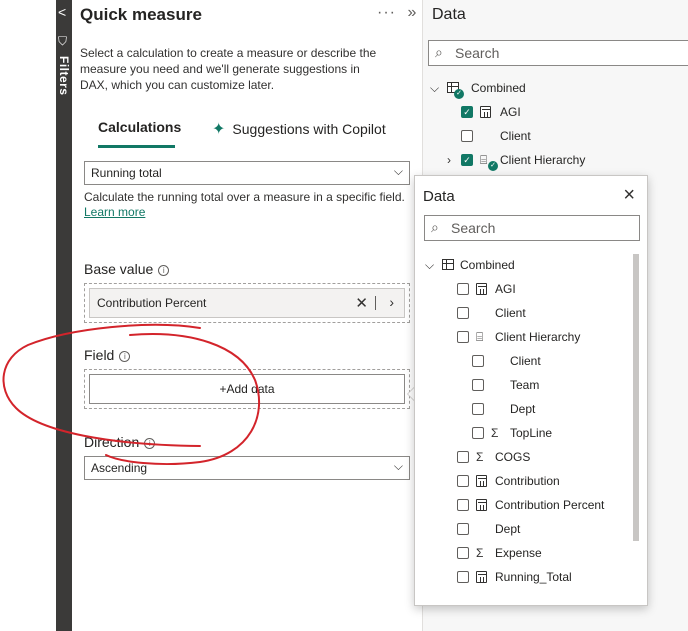 The height and width of the screenshot is (631, 688). Describe the element at coordinates (550, 505) in the screenshot. I see `tree-item-label: Contribution Percent` at that location.